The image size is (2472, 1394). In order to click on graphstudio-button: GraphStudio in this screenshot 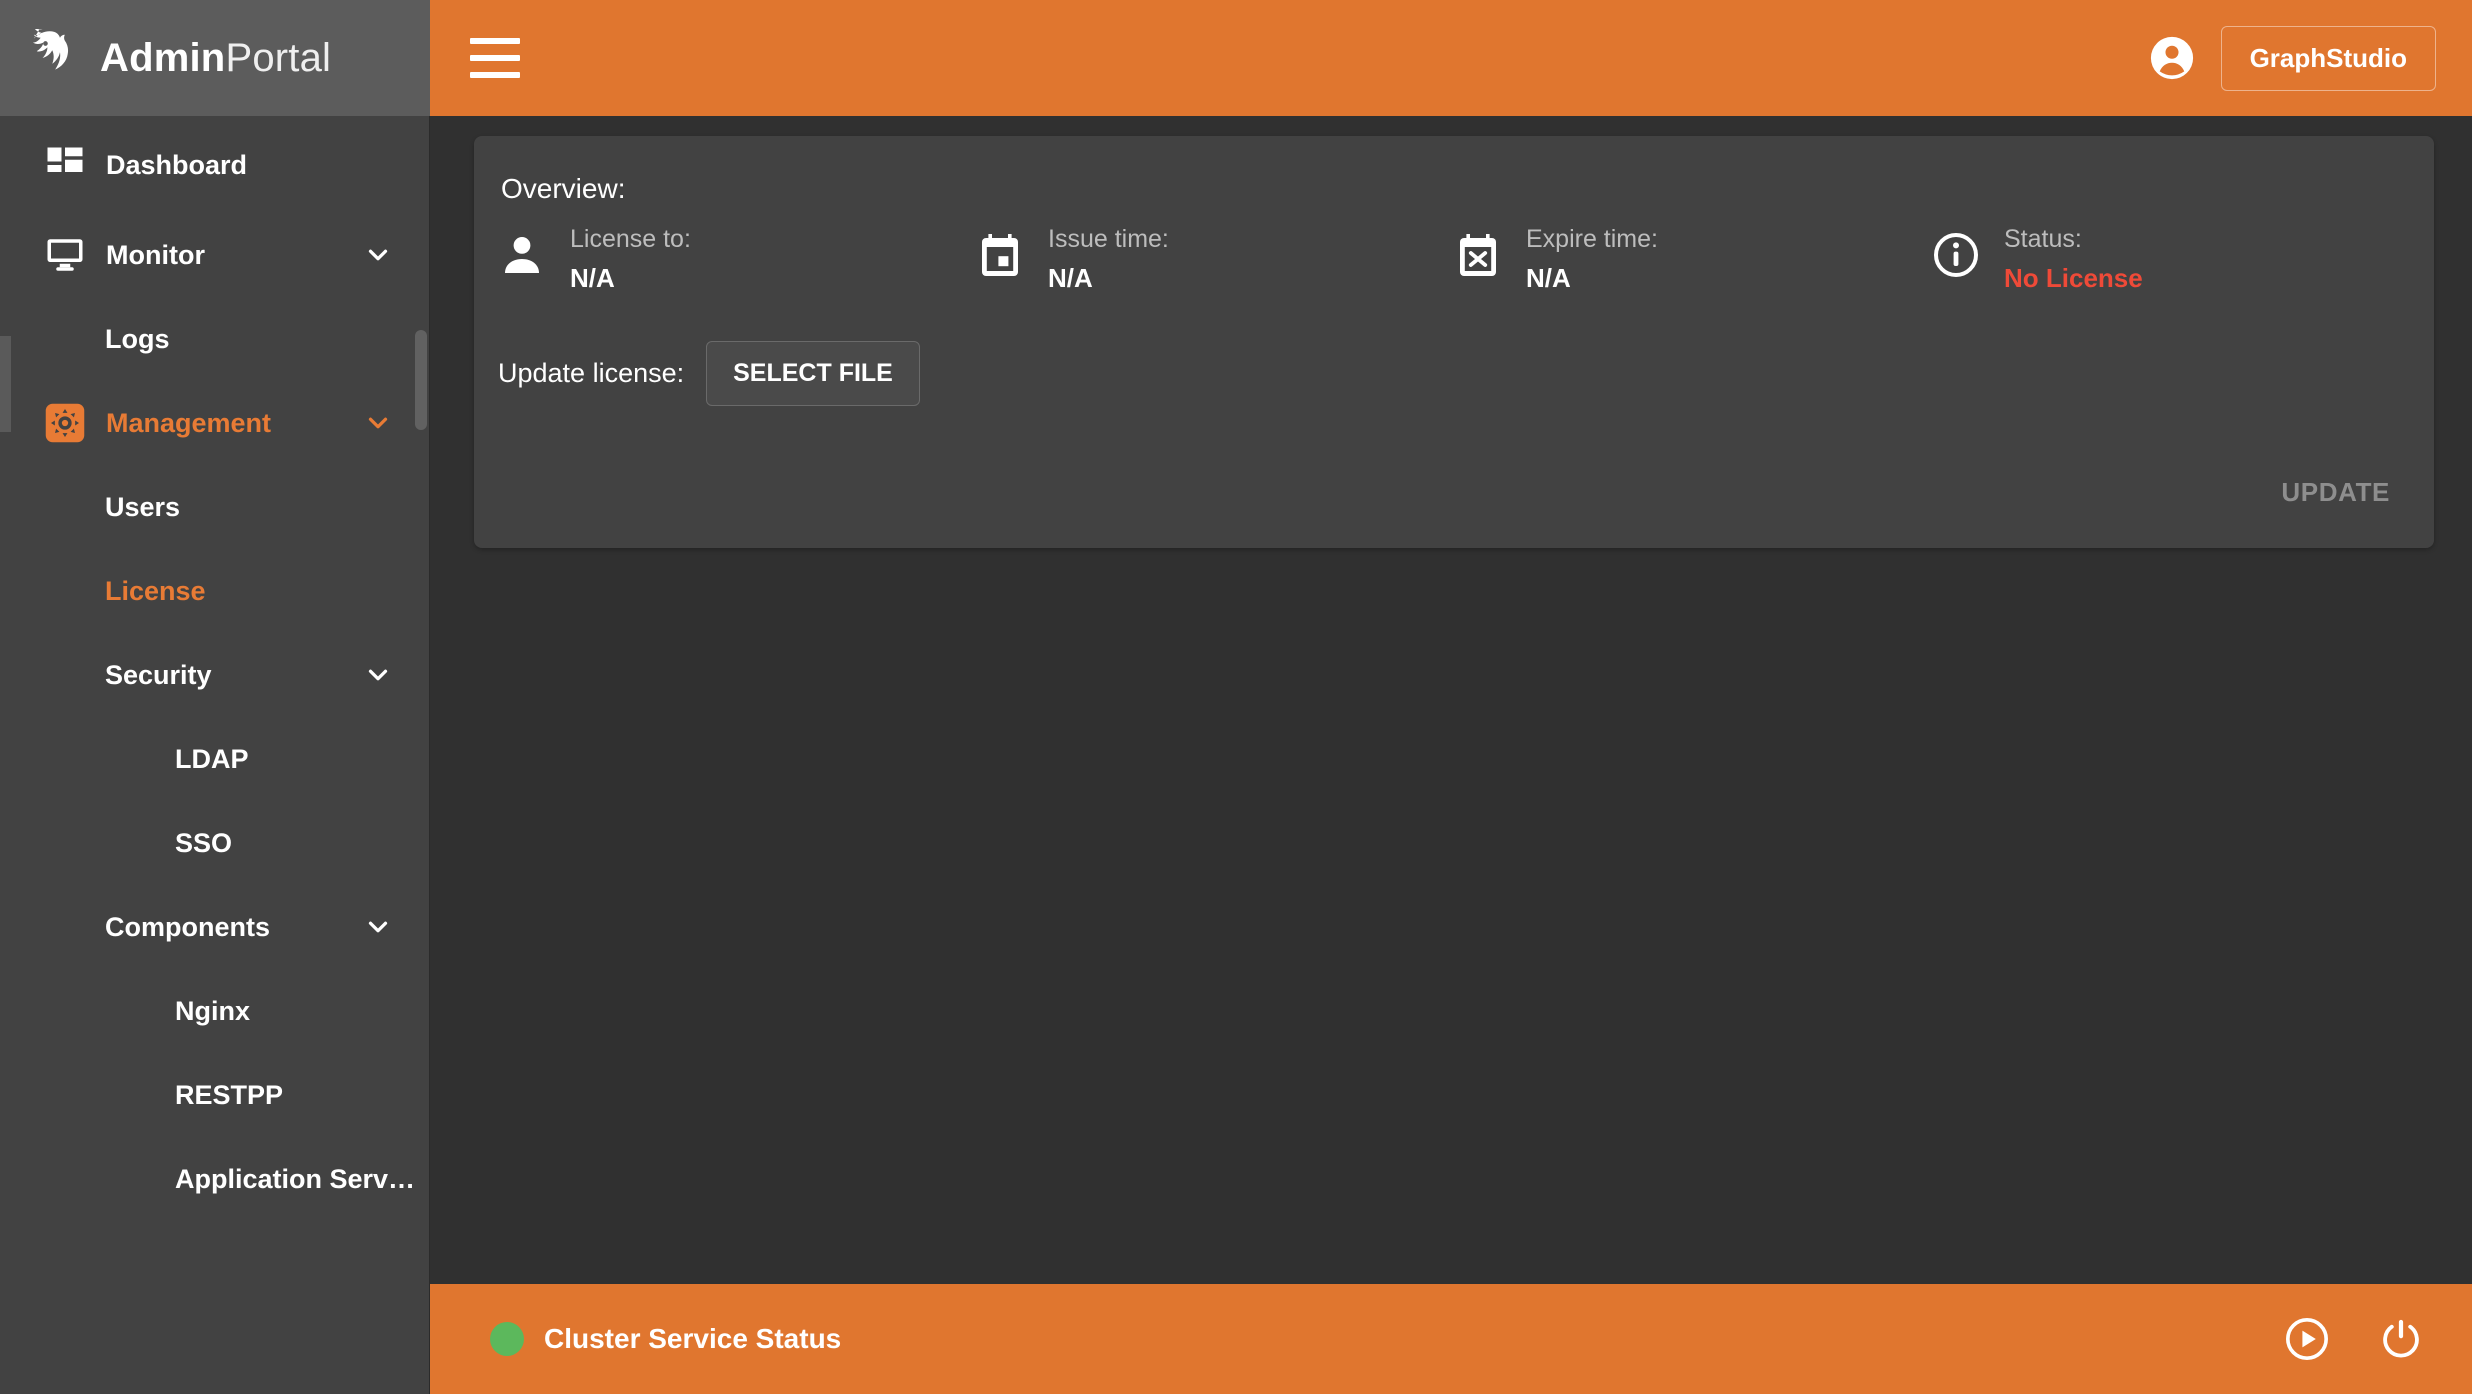, I will do `click(2328, 58)`.